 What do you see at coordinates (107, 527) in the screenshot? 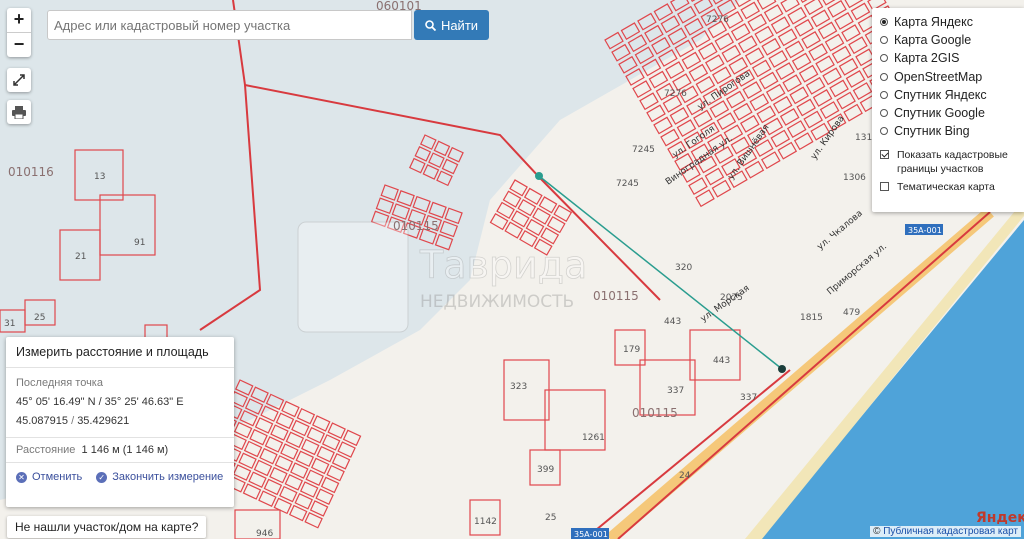
I see `not-found-button: Не нашли участок/дом на карте?` at bounding box center [107, 527].